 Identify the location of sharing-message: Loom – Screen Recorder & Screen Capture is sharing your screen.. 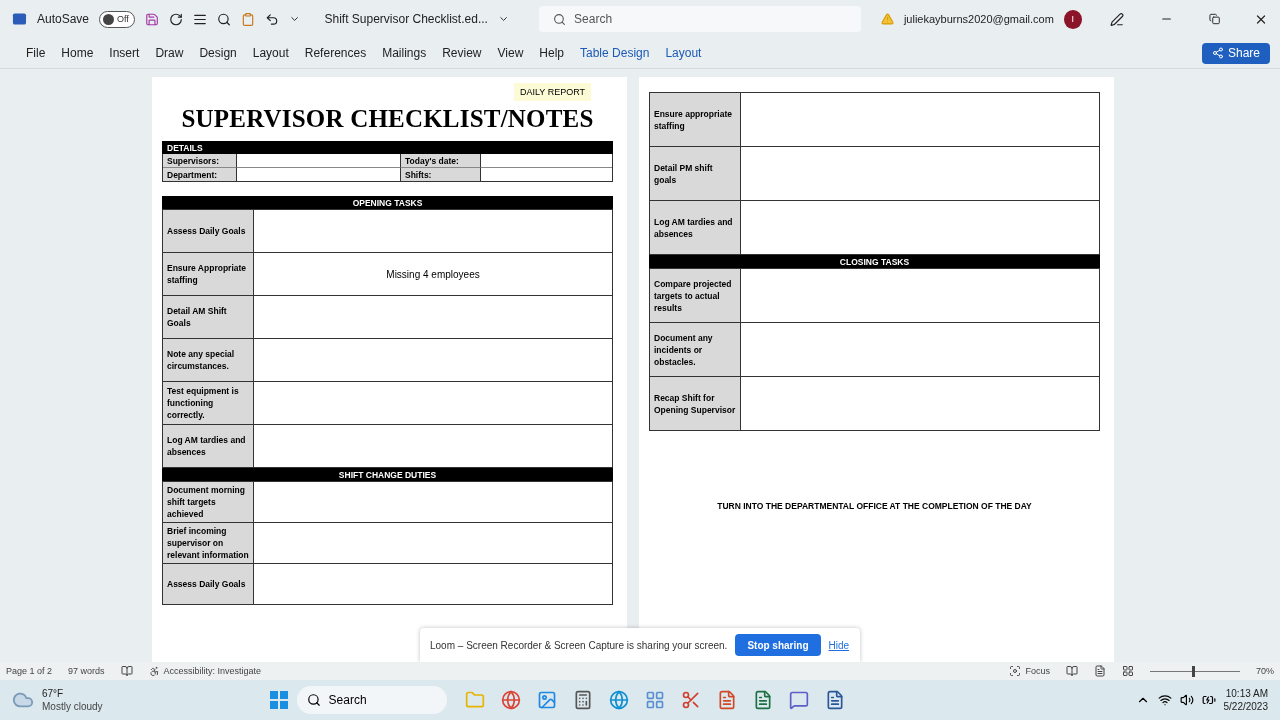
(579, 645).